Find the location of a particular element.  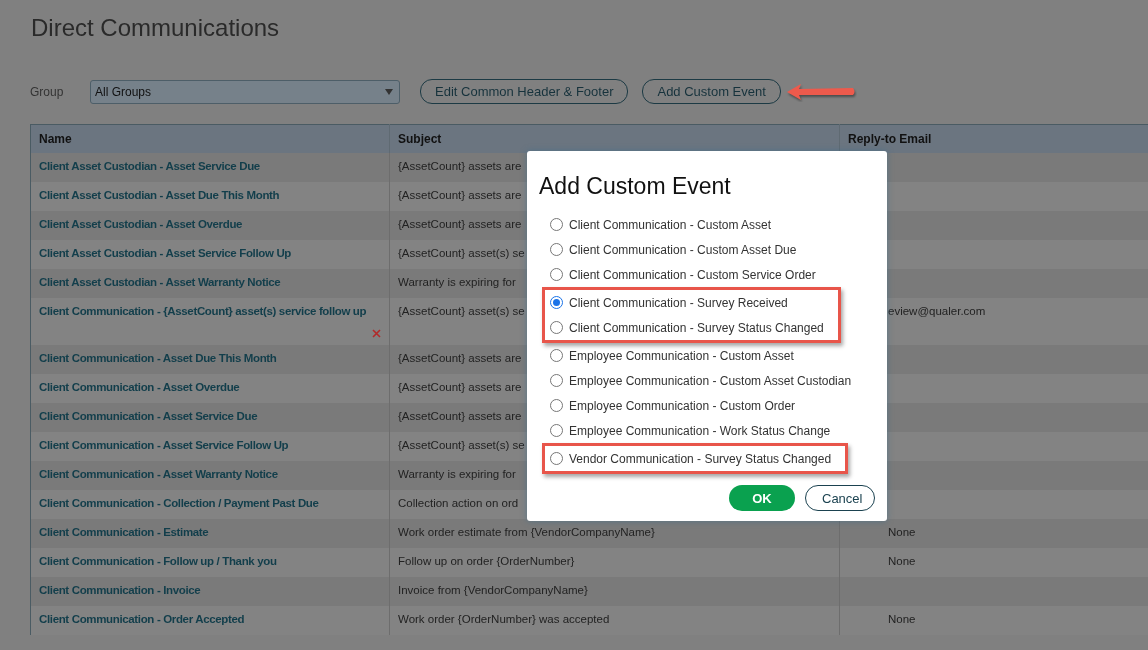

radio-option: Vendor Communication - Survey Status Changed is located at coordinates (688, 458).